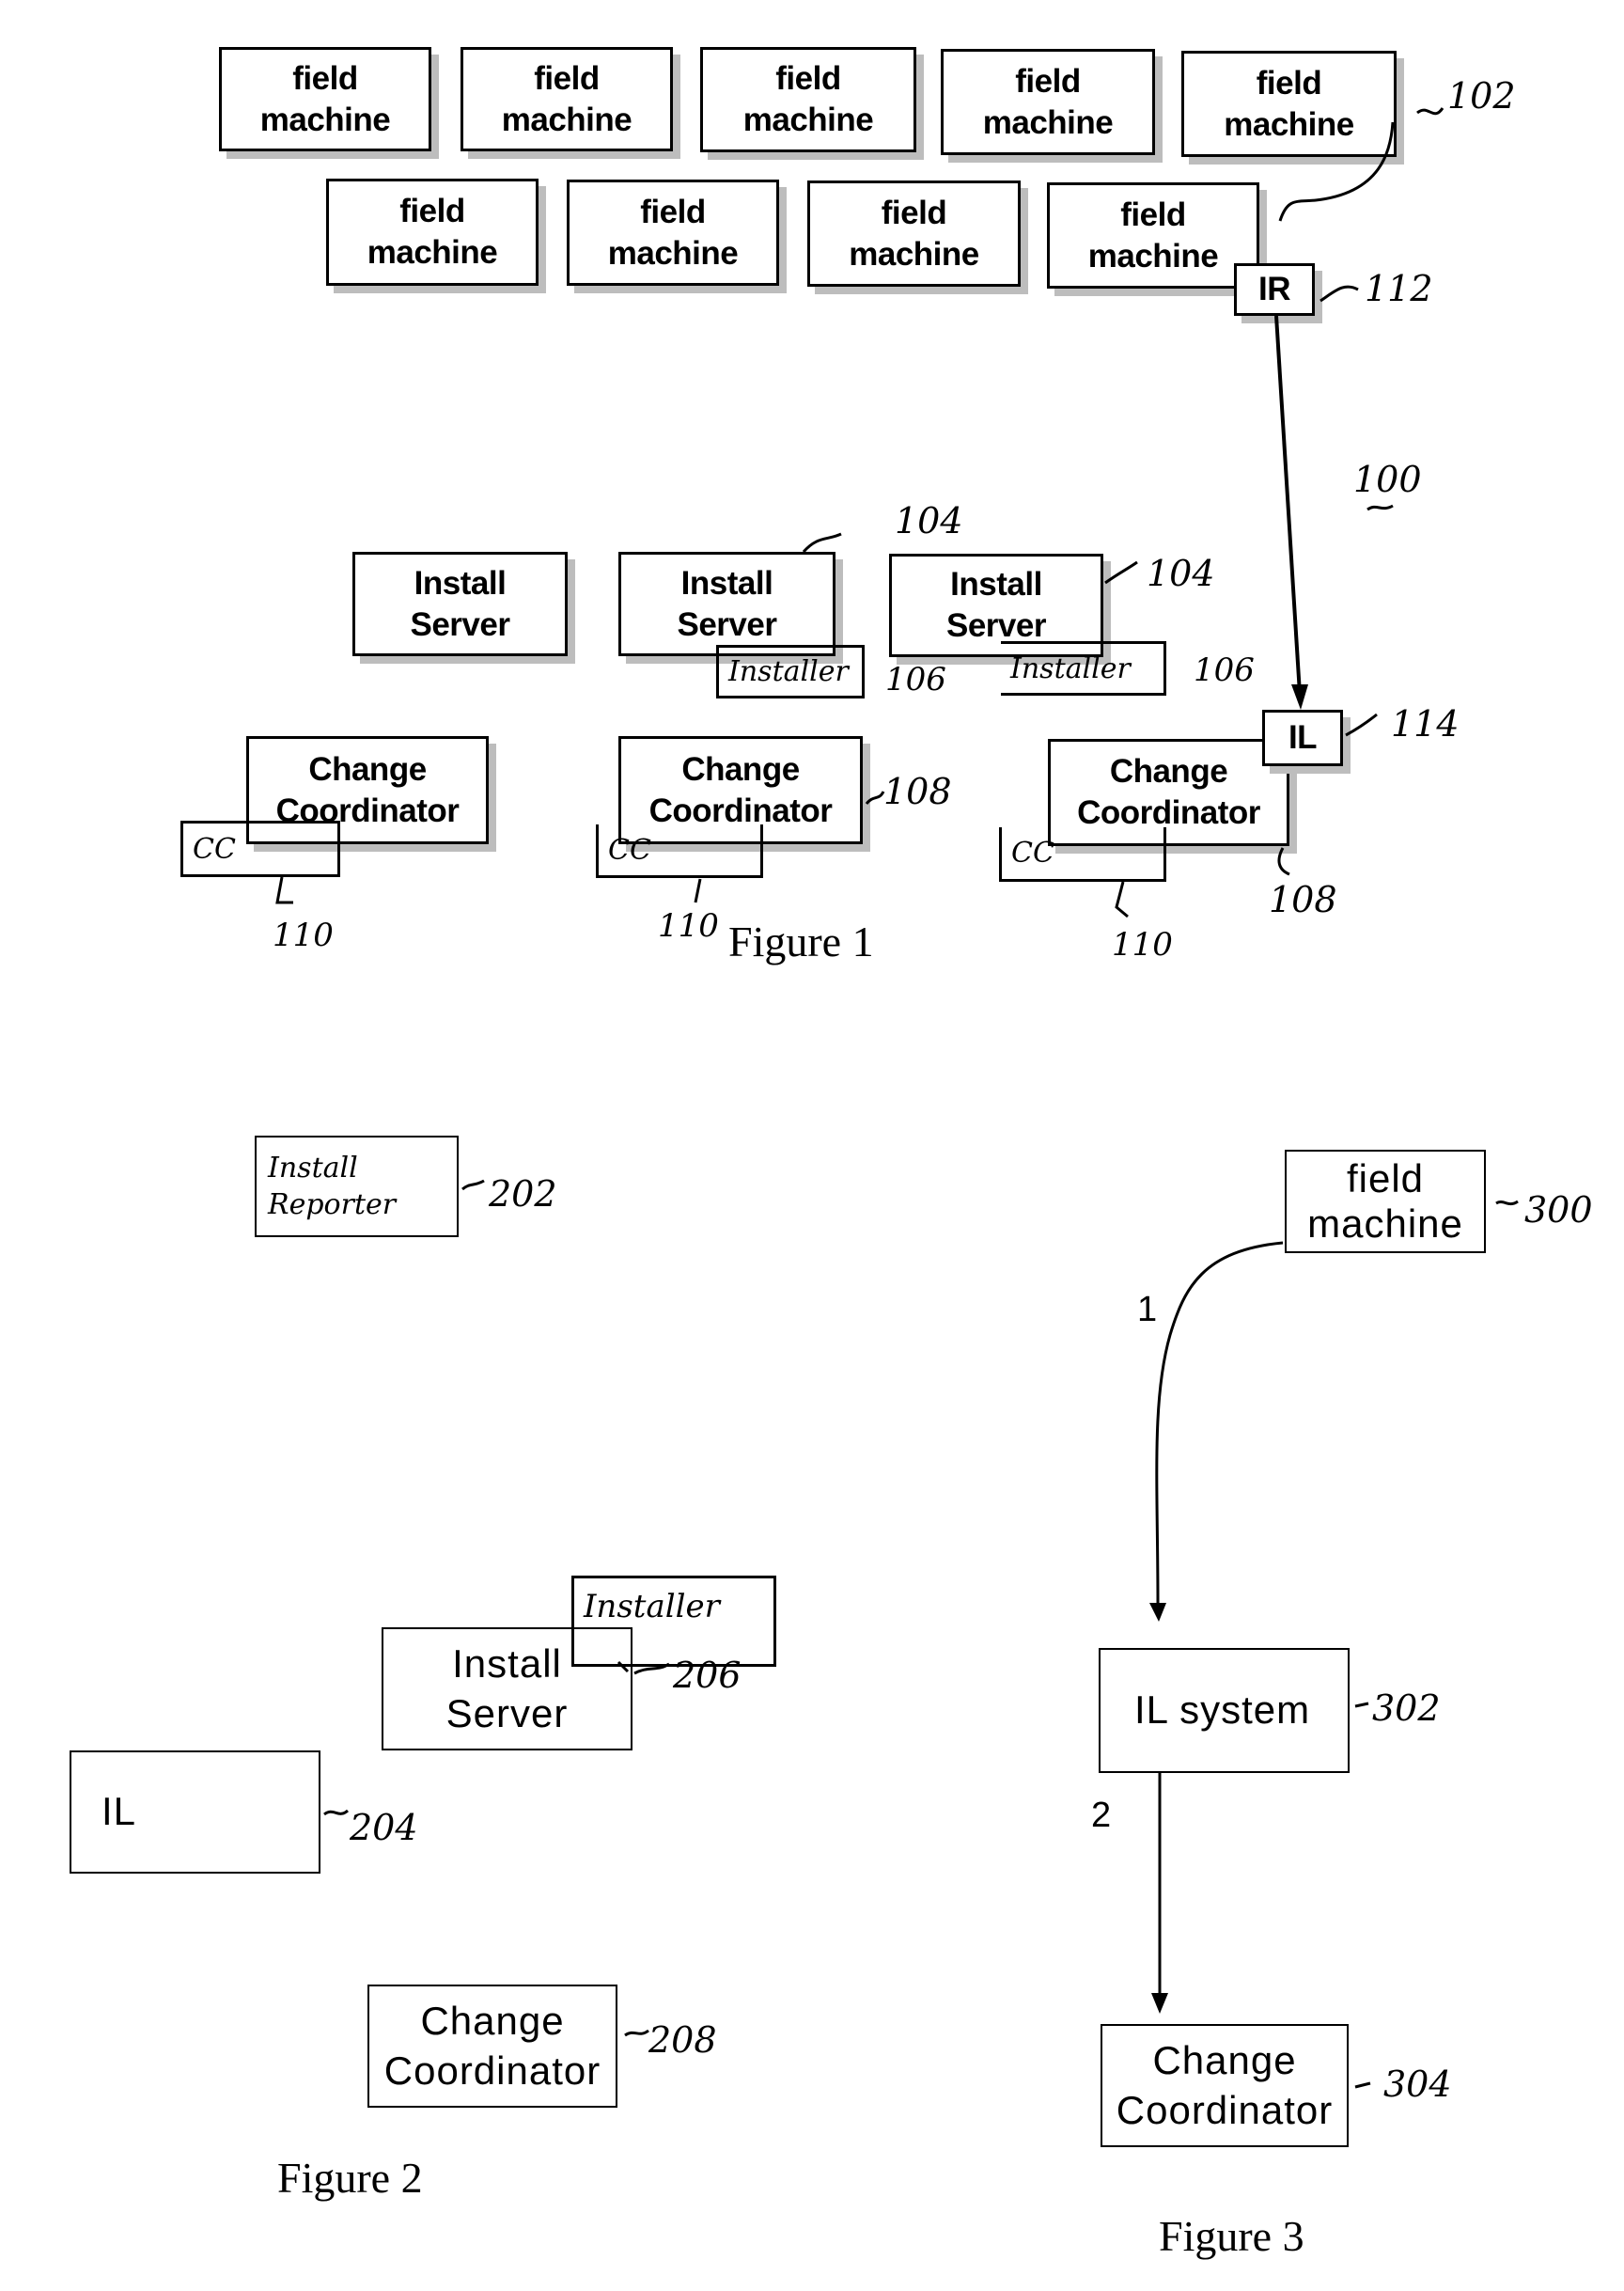  I want to click on ref-204-leader, so click(336, 1812).